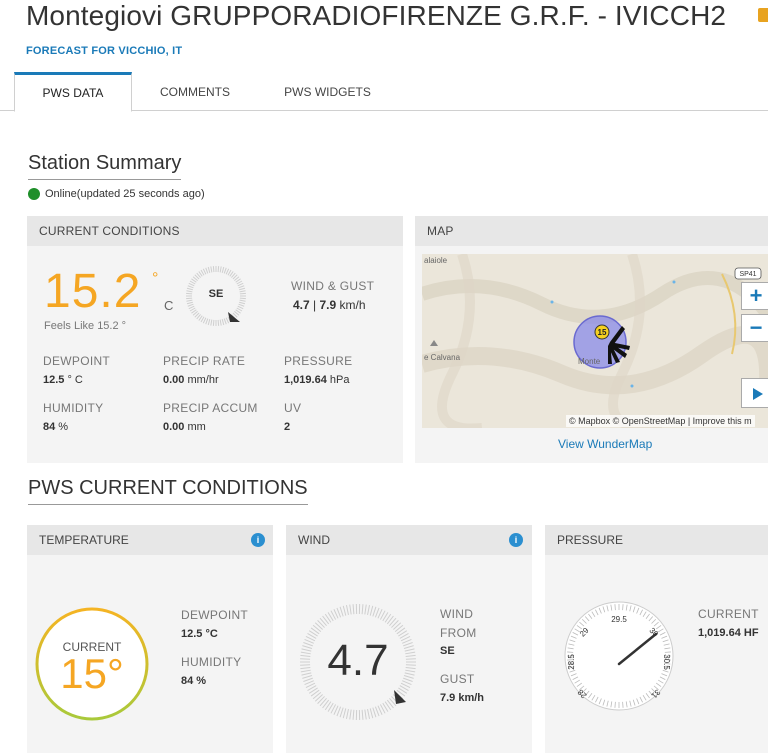 This screenshot has width=768, height=753. What do you see at coordinates (436, 260) in the screenshot?
I see `map-place-label-1: alaiole` at bounding box center [436, 260].